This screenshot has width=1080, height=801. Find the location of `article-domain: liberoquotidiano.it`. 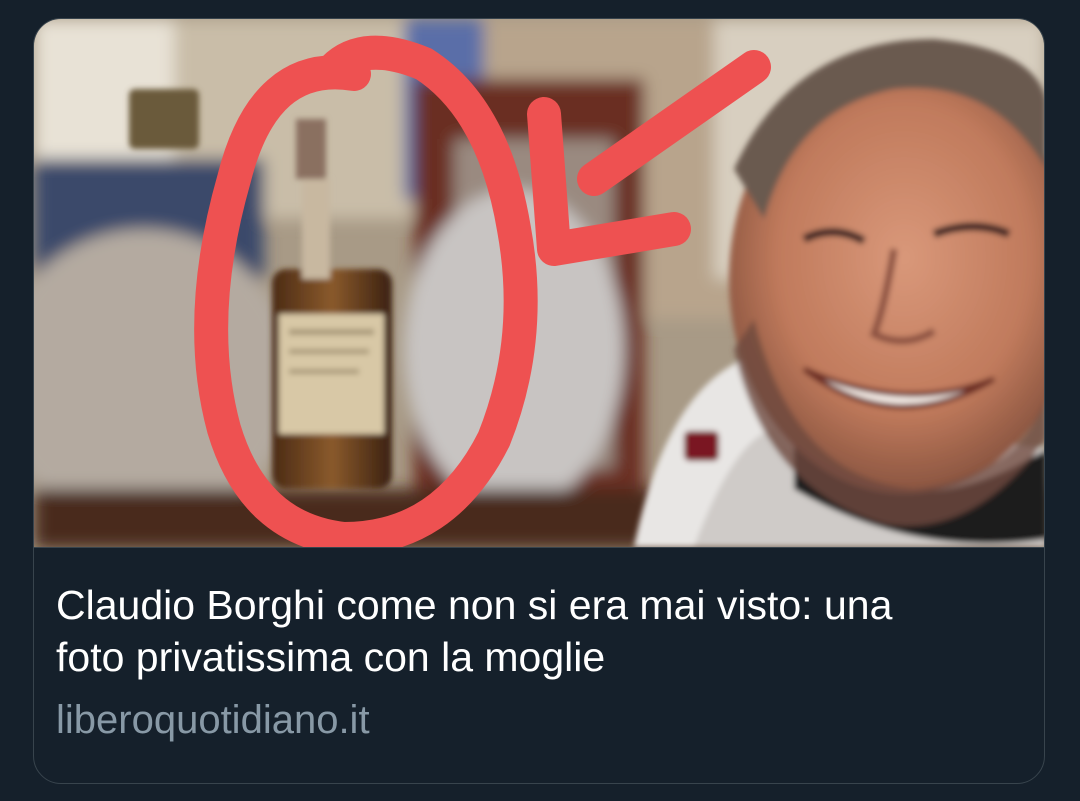

article-domain: liberoquotidiano.it is located at coordinates (213, 720).